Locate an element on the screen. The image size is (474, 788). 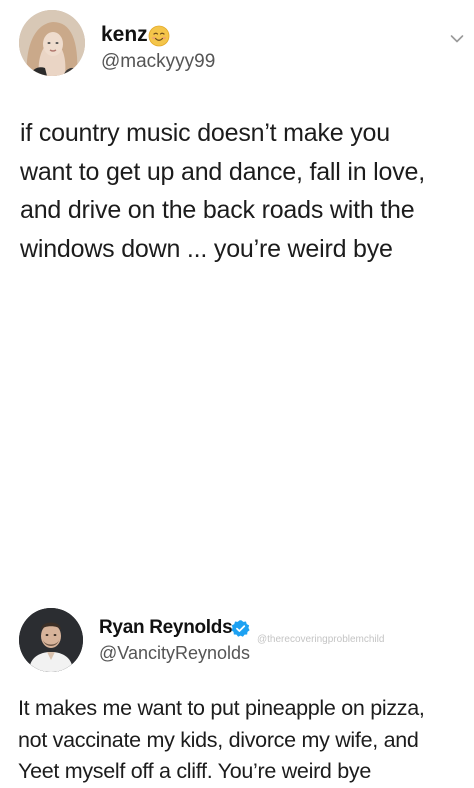
display-name: Ryan Reynolds is located at coordinates (166, 628).